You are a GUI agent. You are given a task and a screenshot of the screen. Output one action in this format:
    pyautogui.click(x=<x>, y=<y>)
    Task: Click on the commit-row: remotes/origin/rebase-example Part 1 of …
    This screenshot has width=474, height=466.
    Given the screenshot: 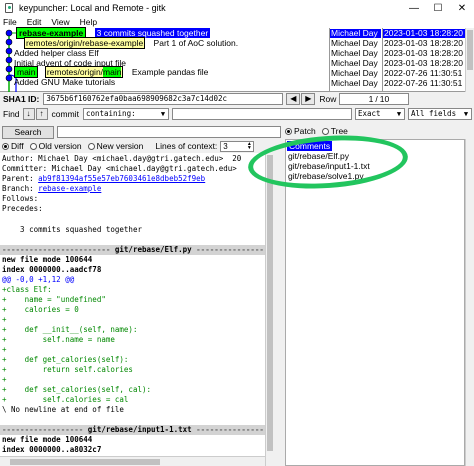 What is the action you would take?
    pyautogui.click(x=131, y=43)
    